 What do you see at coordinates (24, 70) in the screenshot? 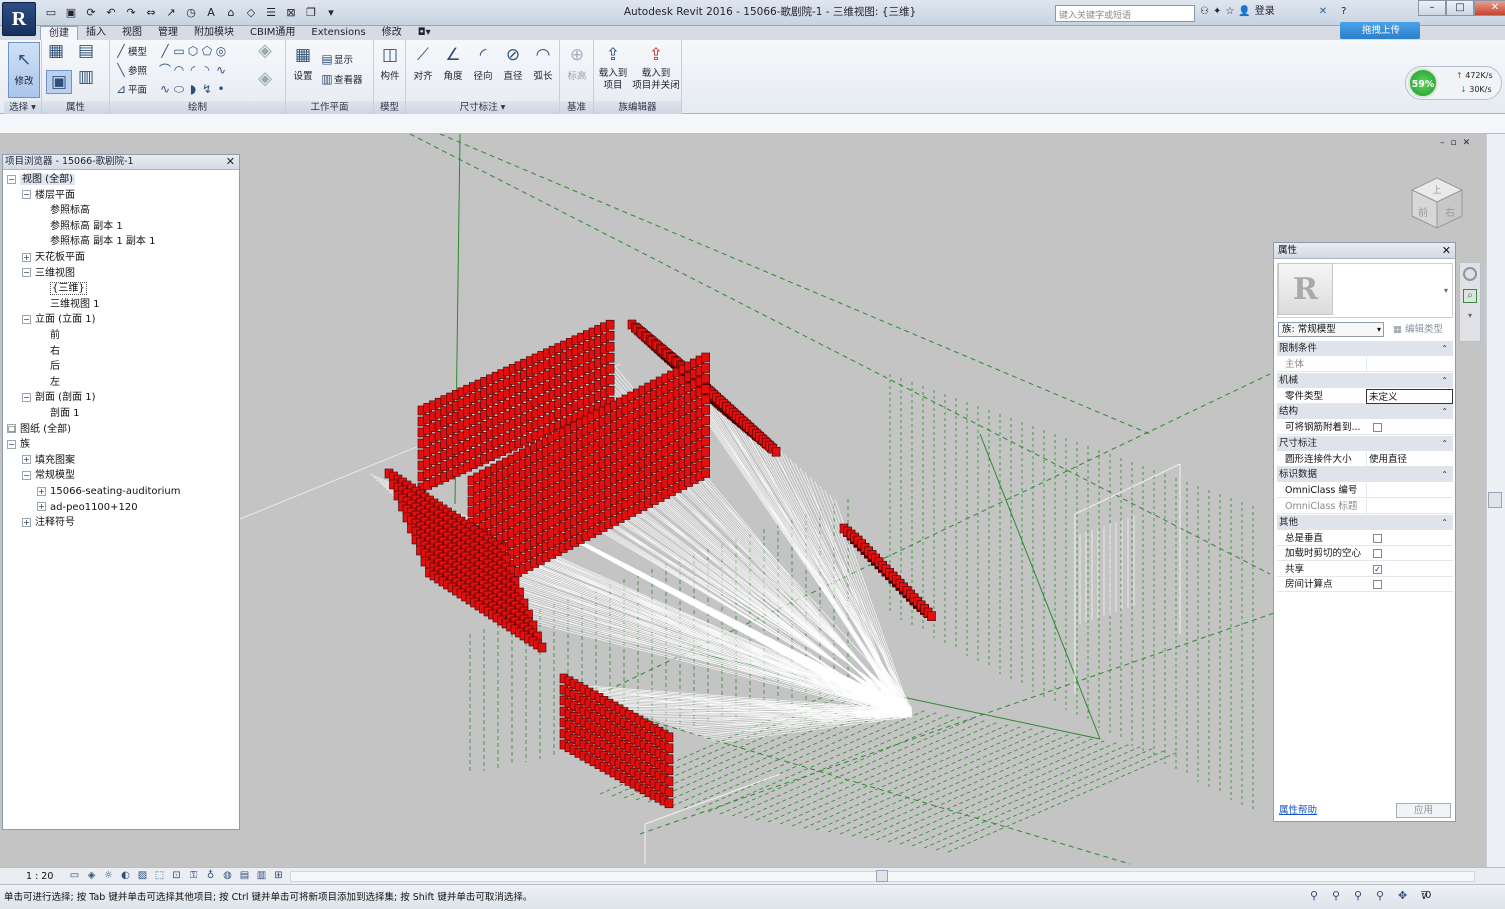
I see `modify-button: ↖ 修改` at bounding box center [24, 70].